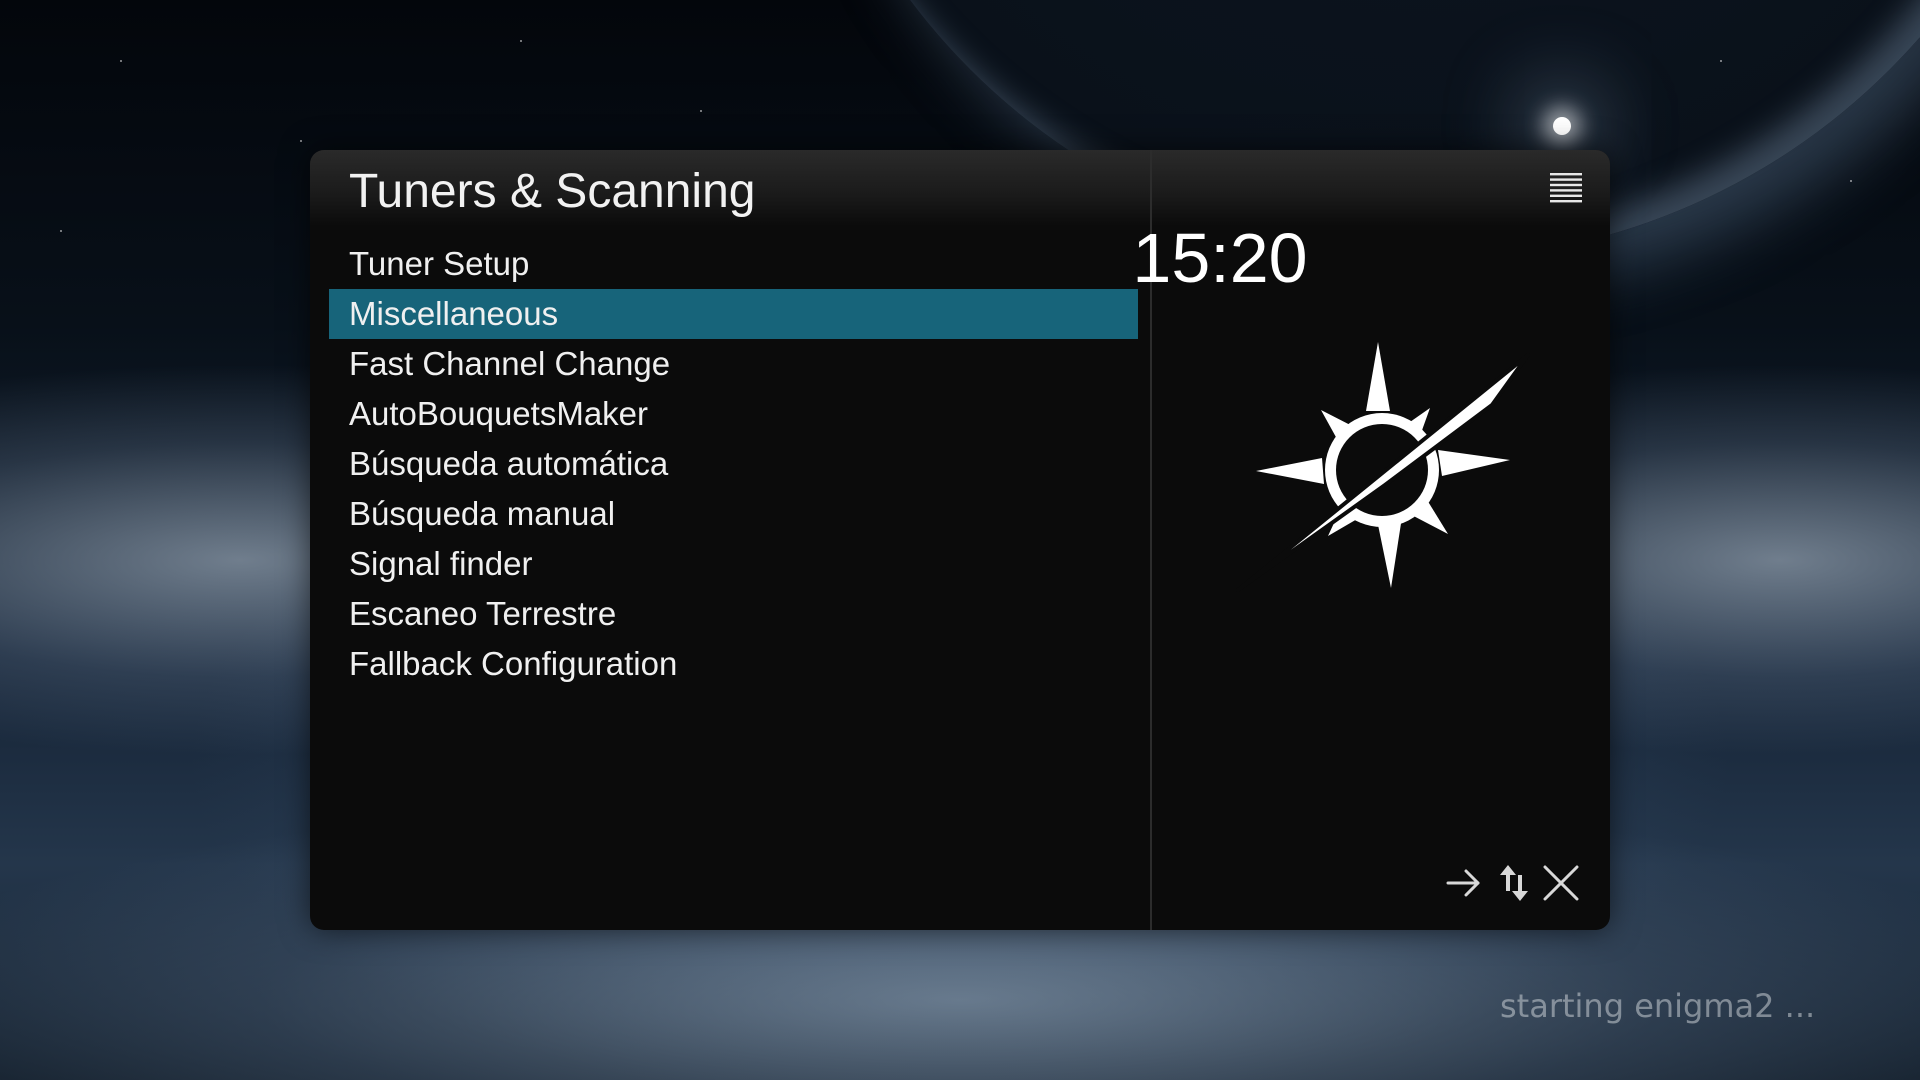 Image resolution: width=1920 pixels, height=1080 pixels. What do you see at coordinates (1220, 258) in the screenshot?
I see `clock: 15:20` at bounding box center [1220, 258].